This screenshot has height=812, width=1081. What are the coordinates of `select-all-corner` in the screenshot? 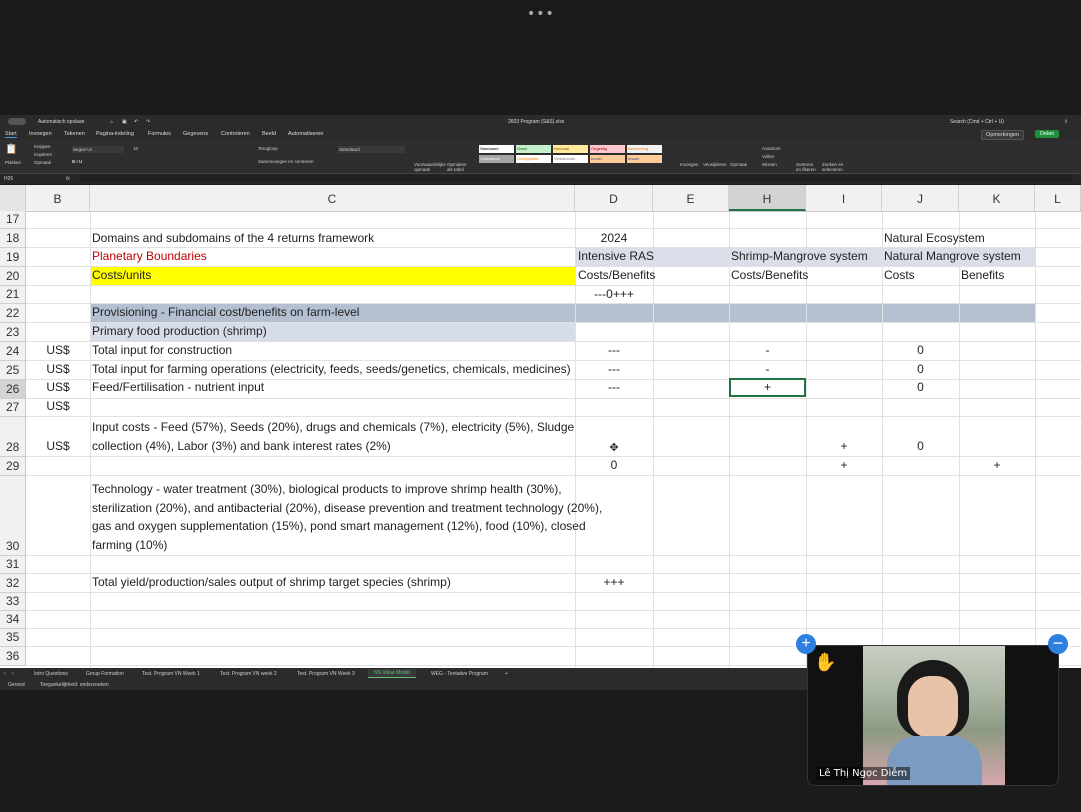 It's located at (13, 198).